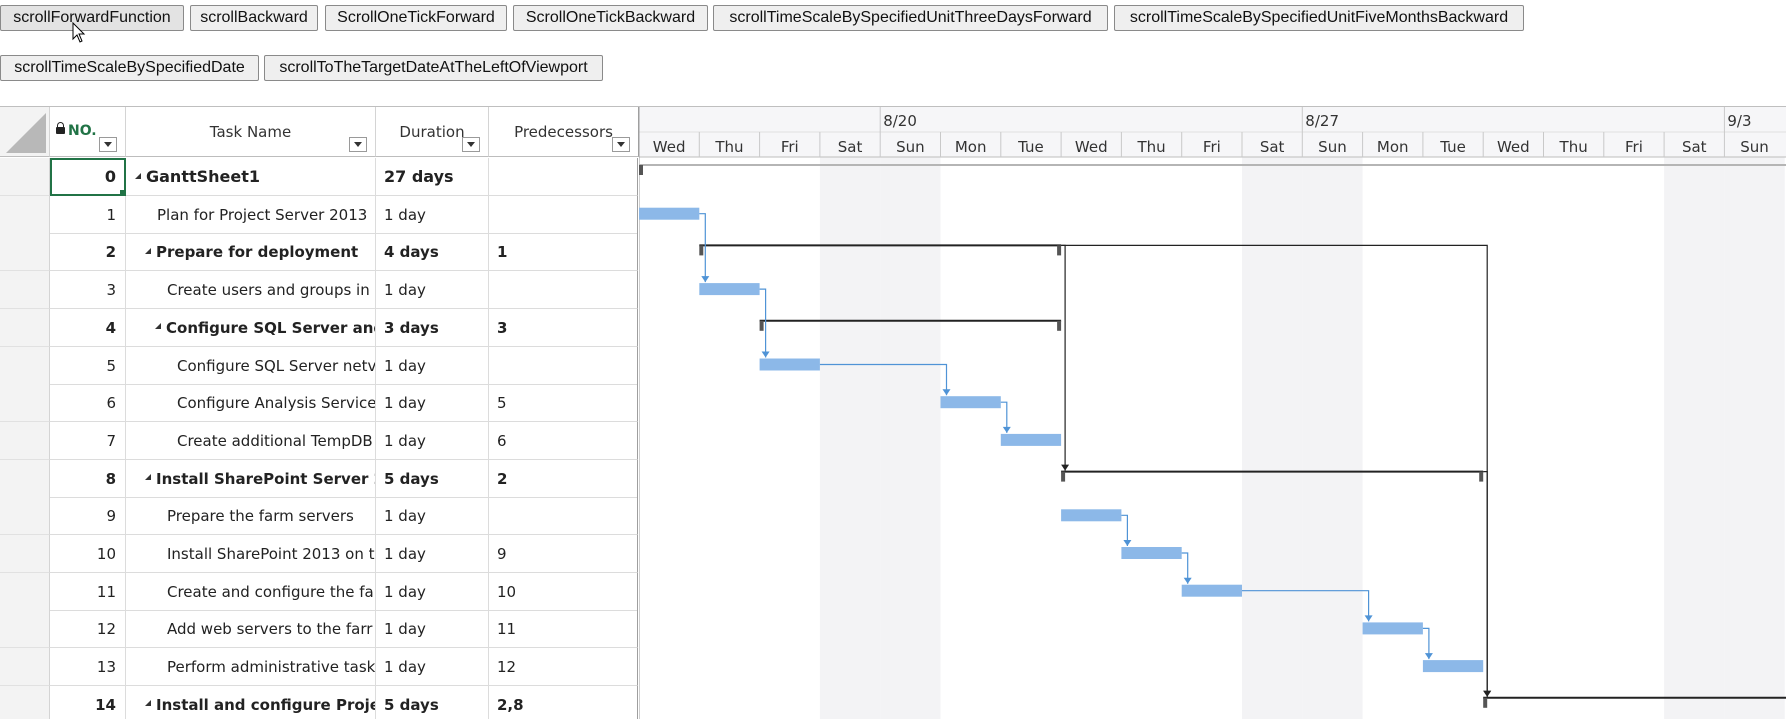  What do you see at coordinates (88, 214) in the screenshot?
I see `cell-no: 1` at bounding box center [88, 214].